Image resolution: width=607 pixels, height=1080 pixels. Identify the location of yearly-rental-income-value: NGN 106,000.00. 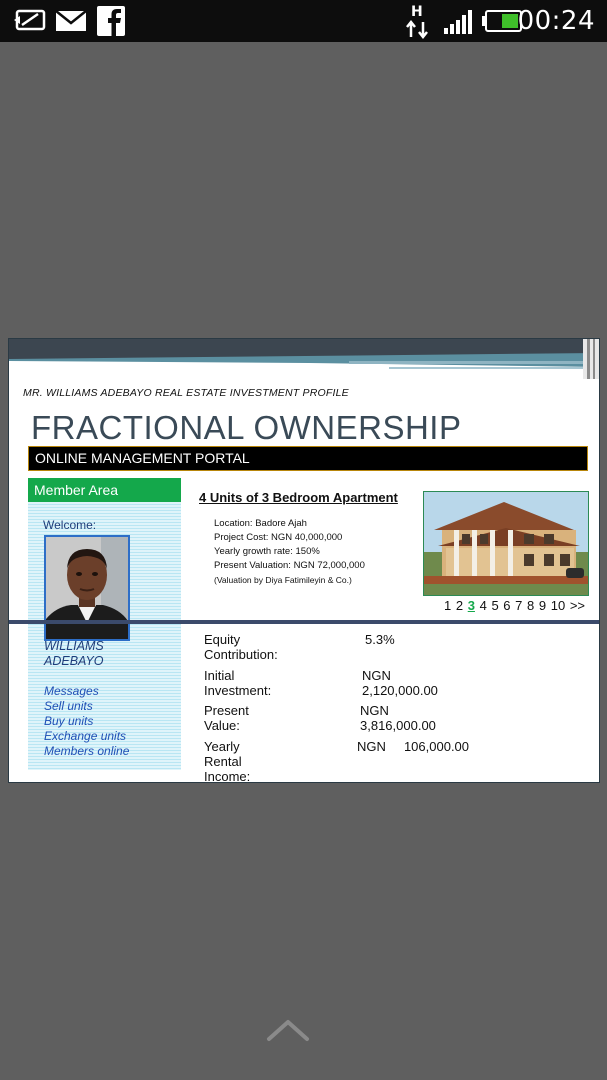
(413, 746).